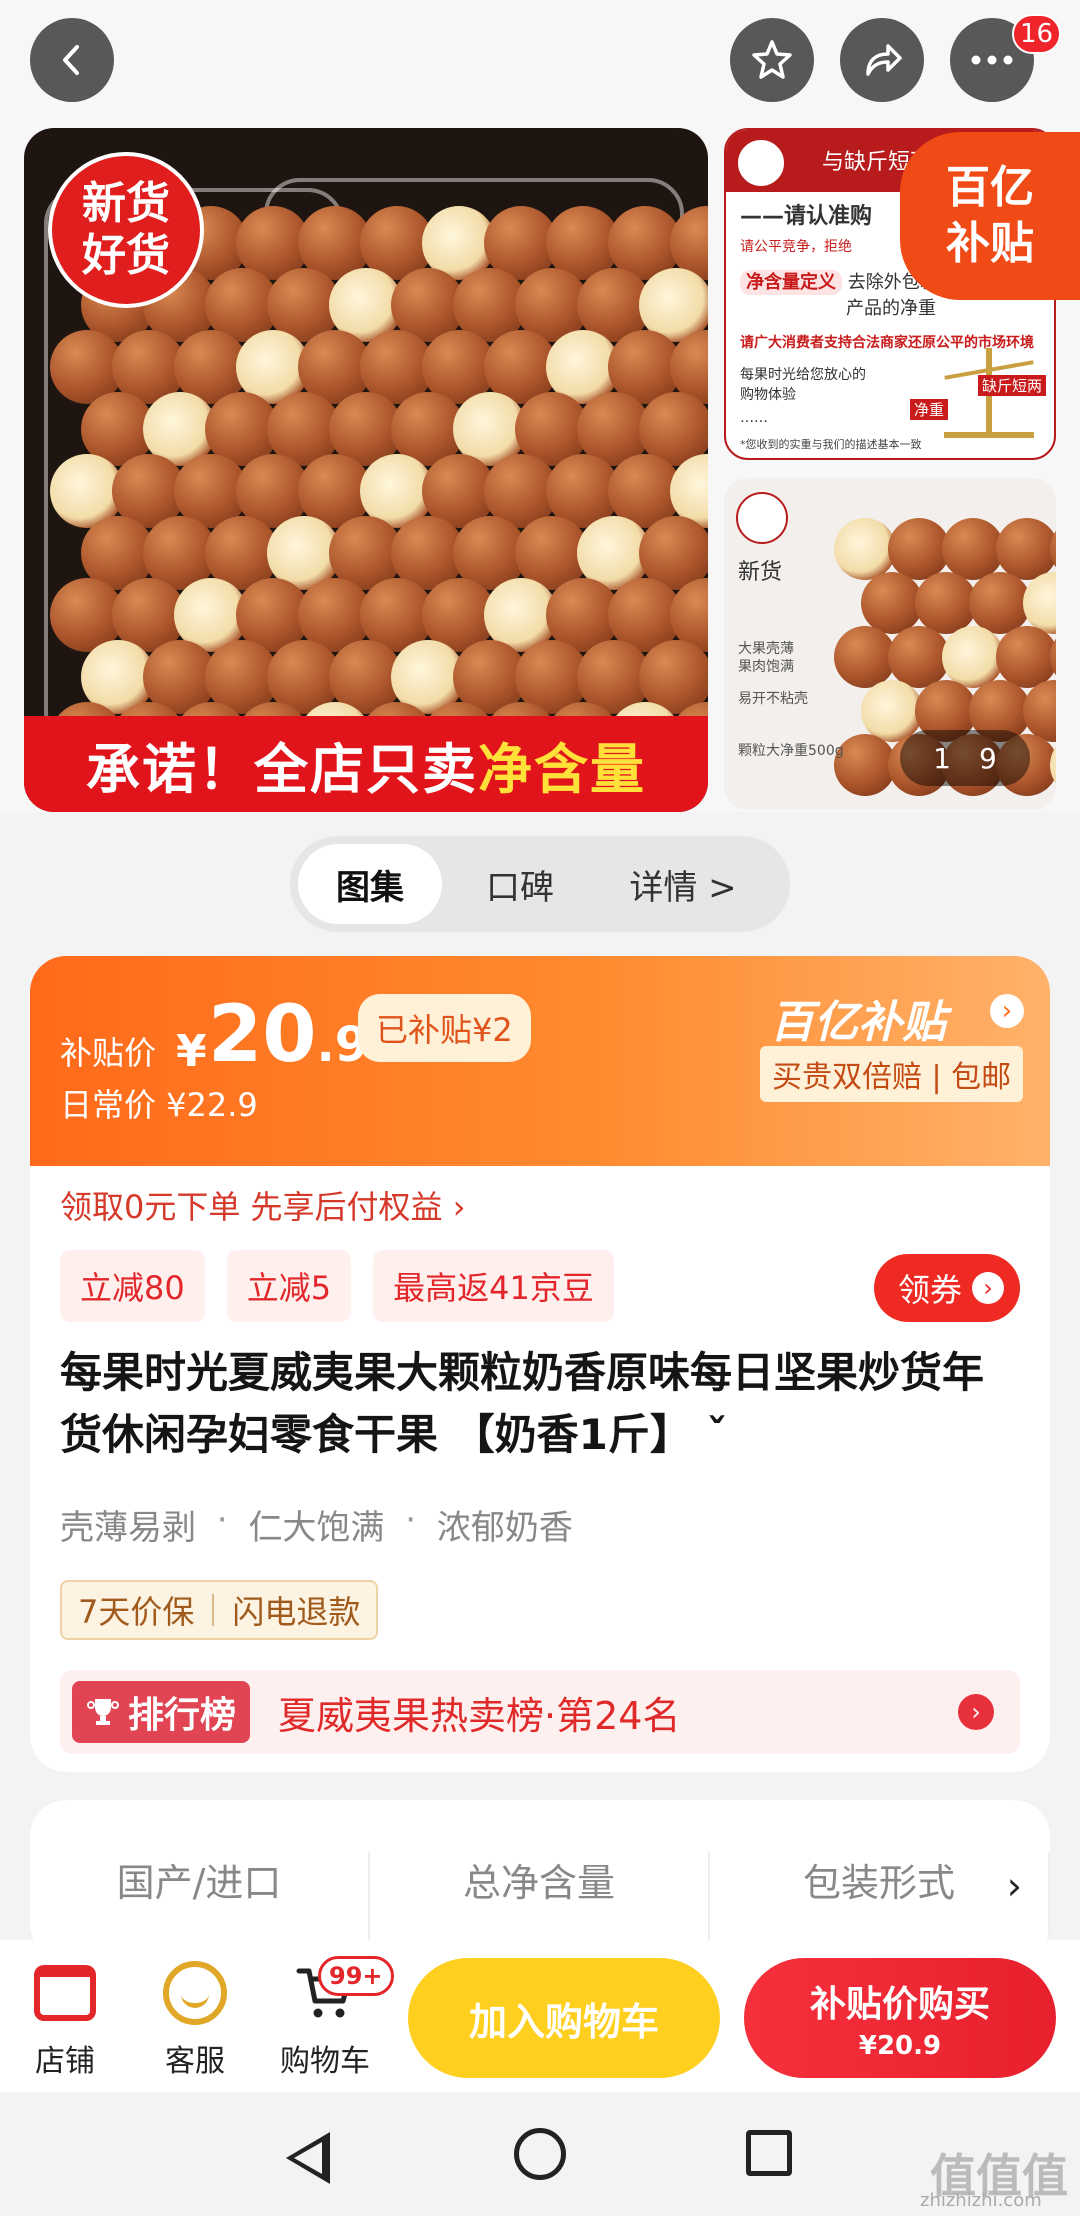  I want to click on tab-gallery: 图集, so click(370, 884).